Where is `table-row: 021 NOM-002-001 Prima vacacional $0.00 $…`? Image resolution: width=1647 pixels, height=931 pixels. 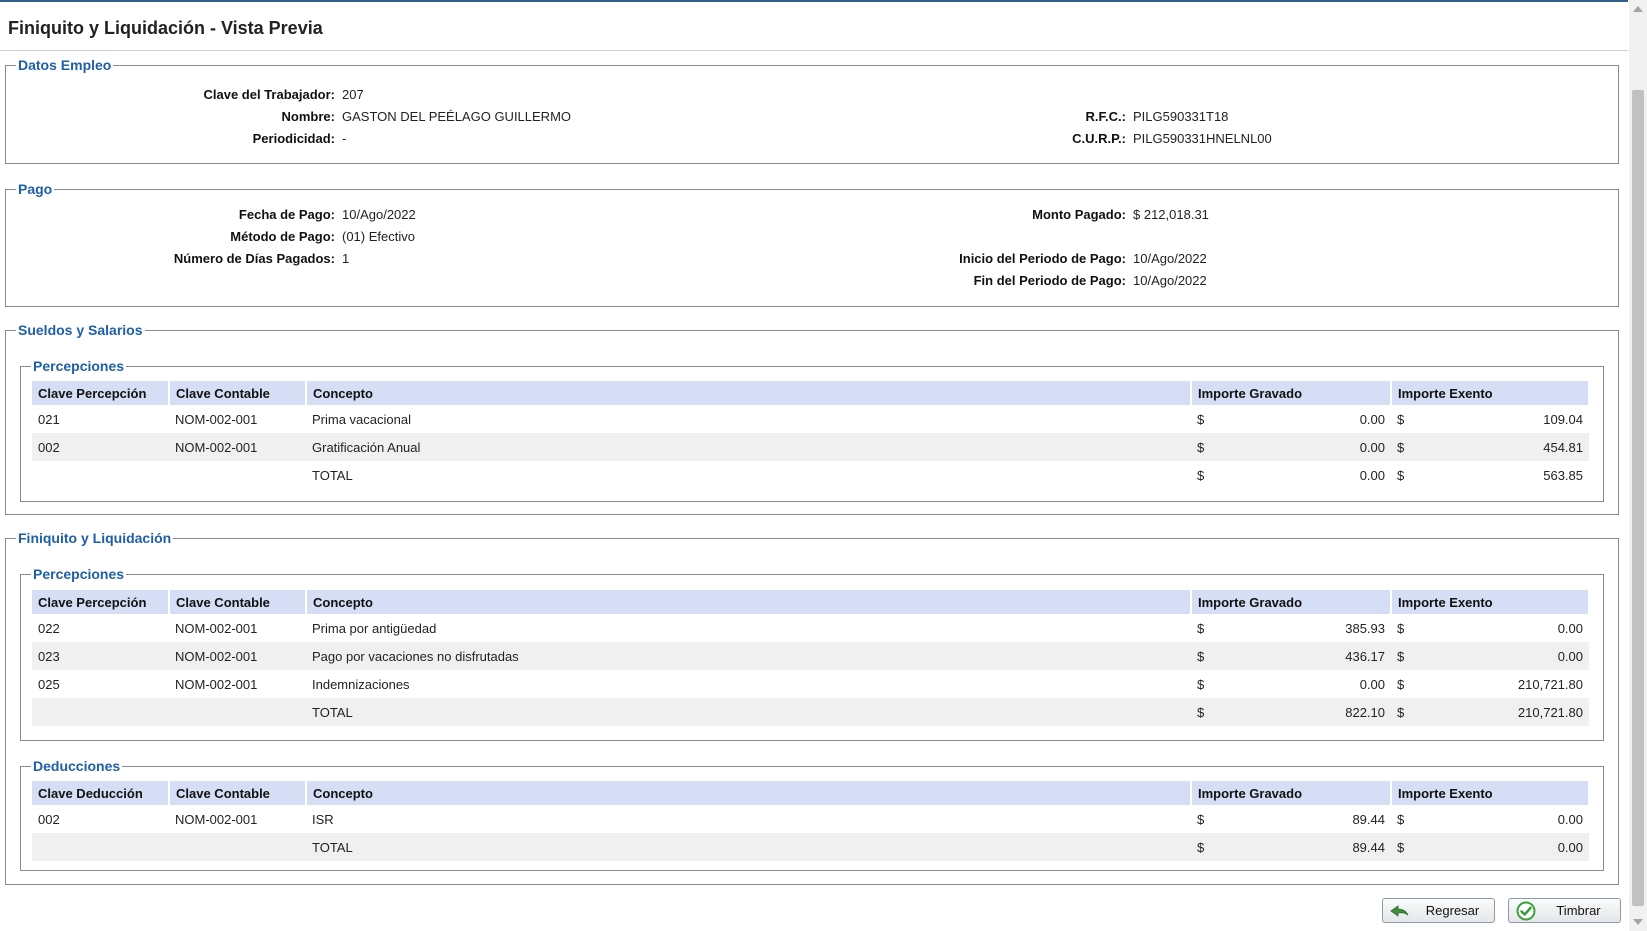
table-row: 021 NOM-002-001 Prima vacacional $0.00 $… is located at coordinates (810, 419).